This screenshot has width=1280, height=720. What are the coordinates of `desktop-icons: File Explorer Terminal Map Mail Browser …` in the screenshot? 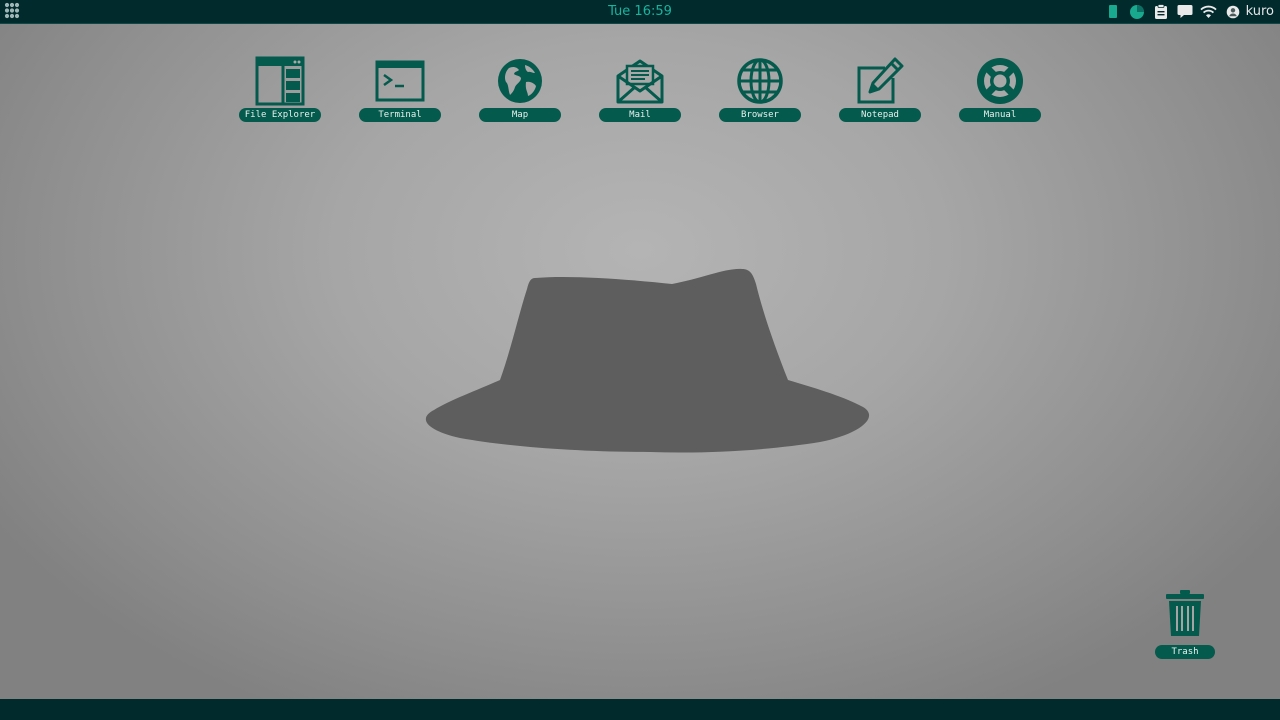 It's located at (640, 91).